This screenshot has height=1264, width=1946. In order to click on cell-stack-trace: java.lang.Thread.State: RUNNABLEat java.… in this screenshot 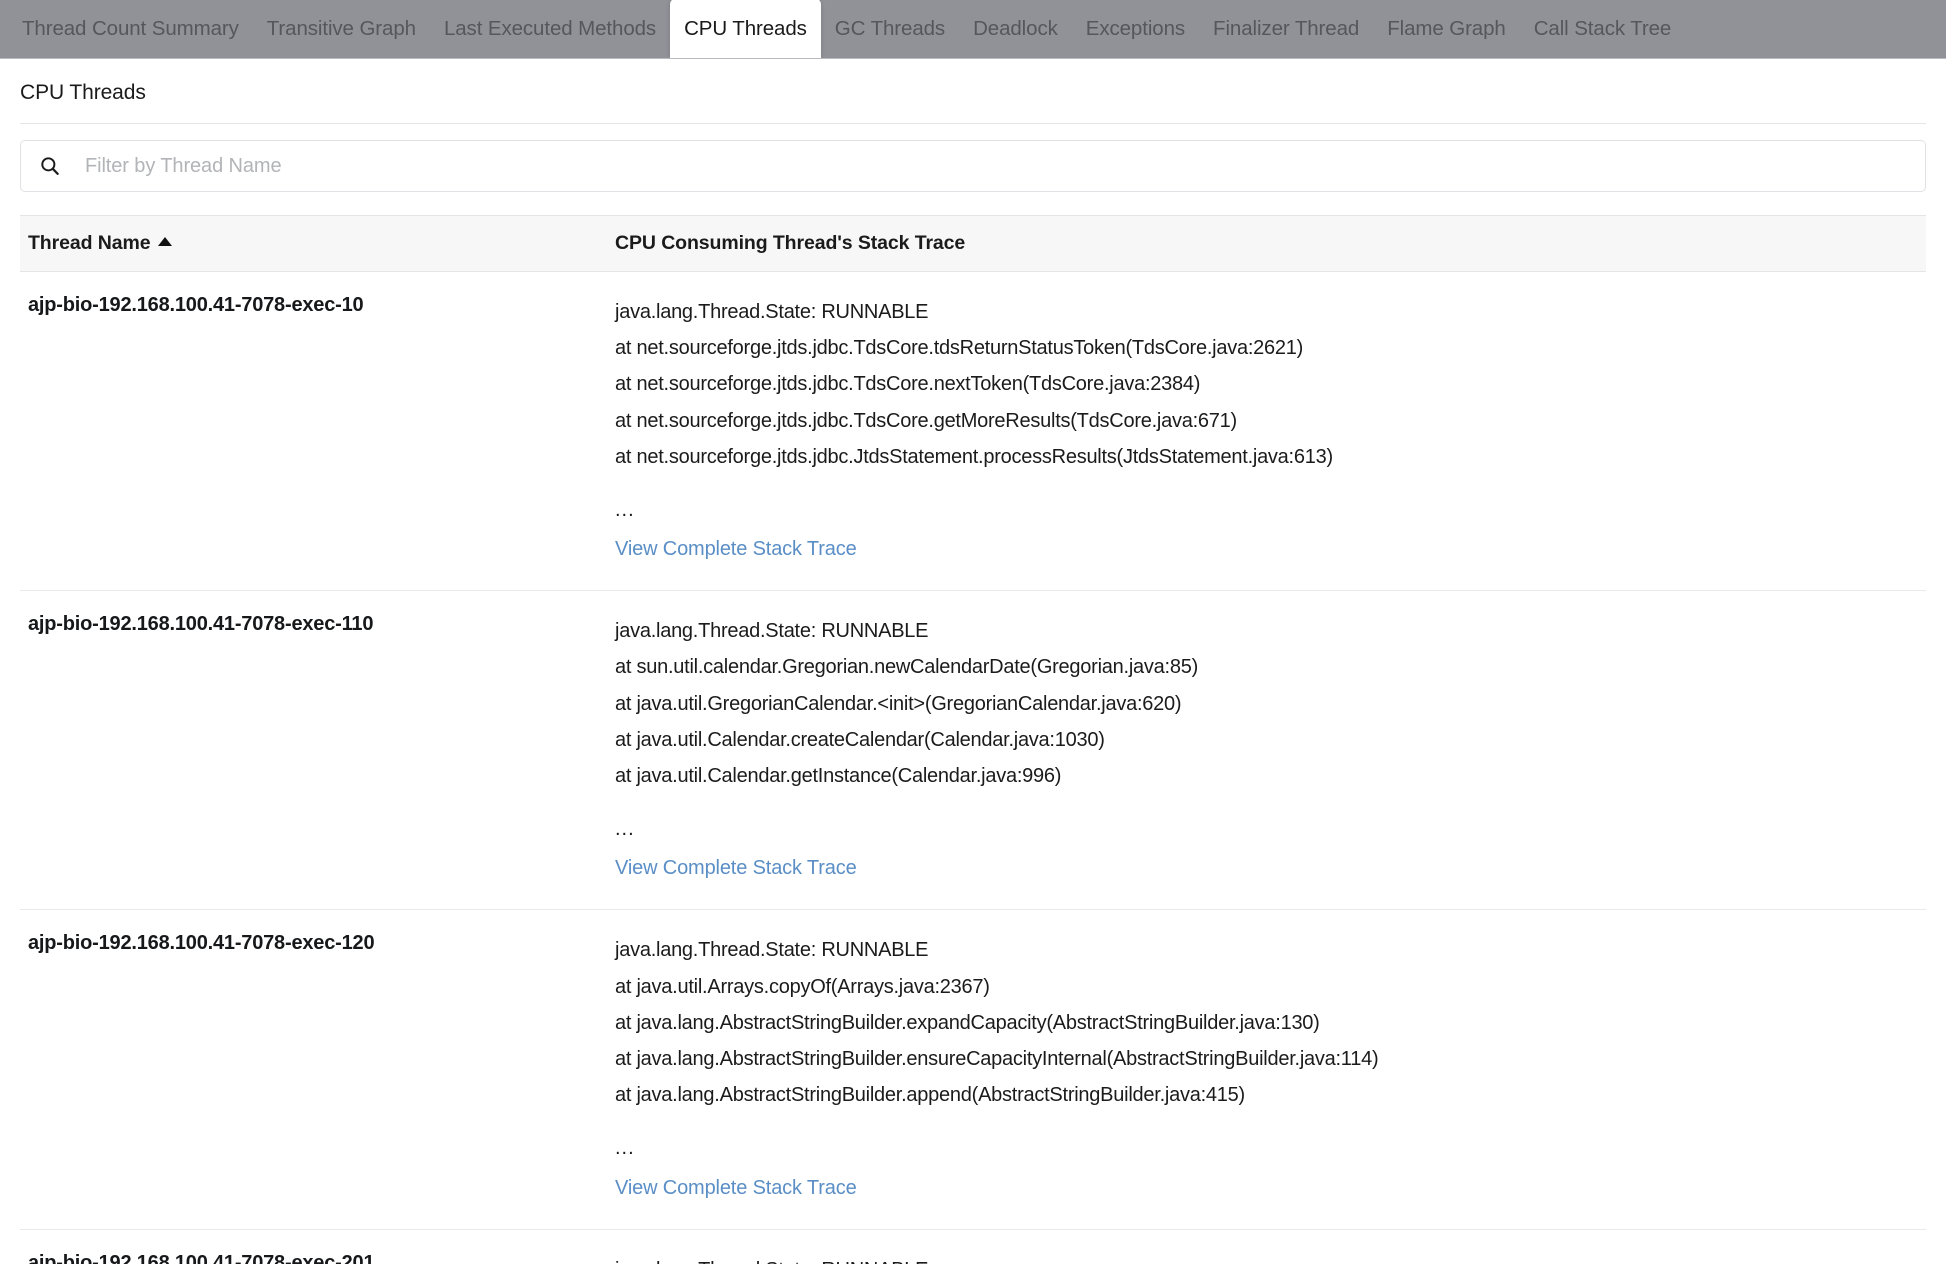, I will do `click(1265, 1246)`.